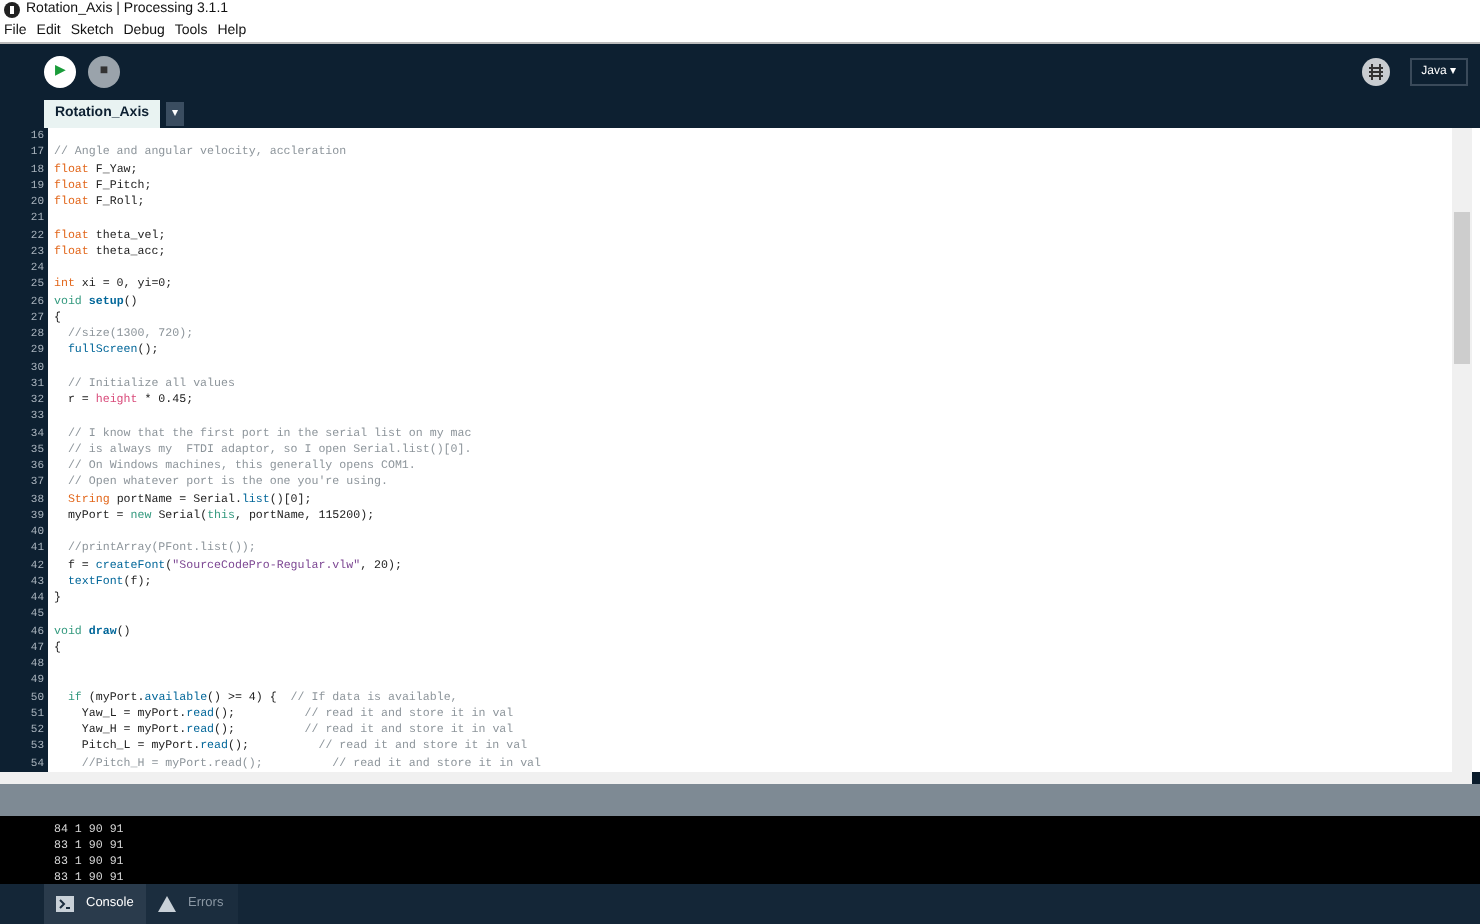  I want to click on warning-icon, so click(167, 904).